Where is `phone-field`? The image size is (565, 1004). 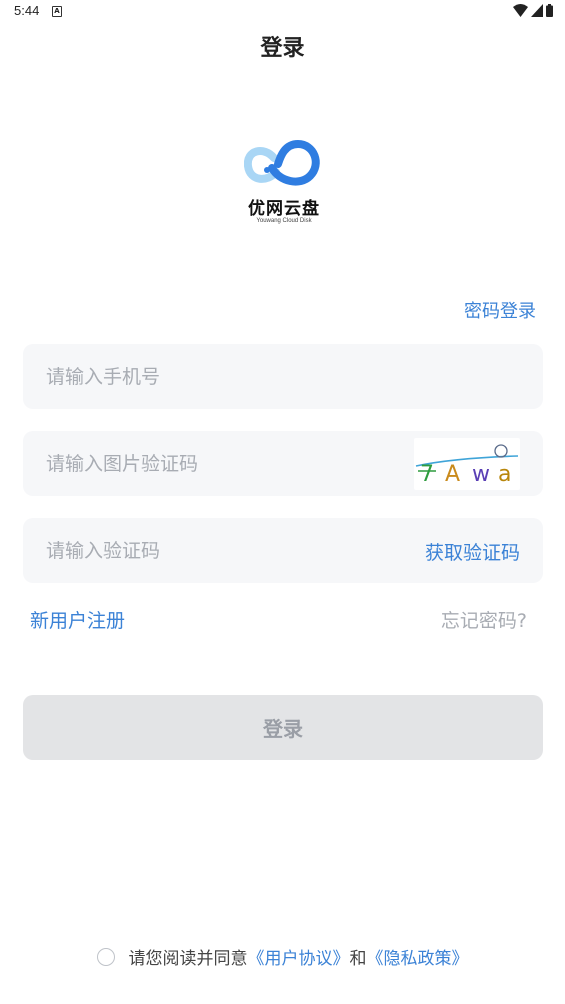 phone-field is located at coordinates (283, 376).